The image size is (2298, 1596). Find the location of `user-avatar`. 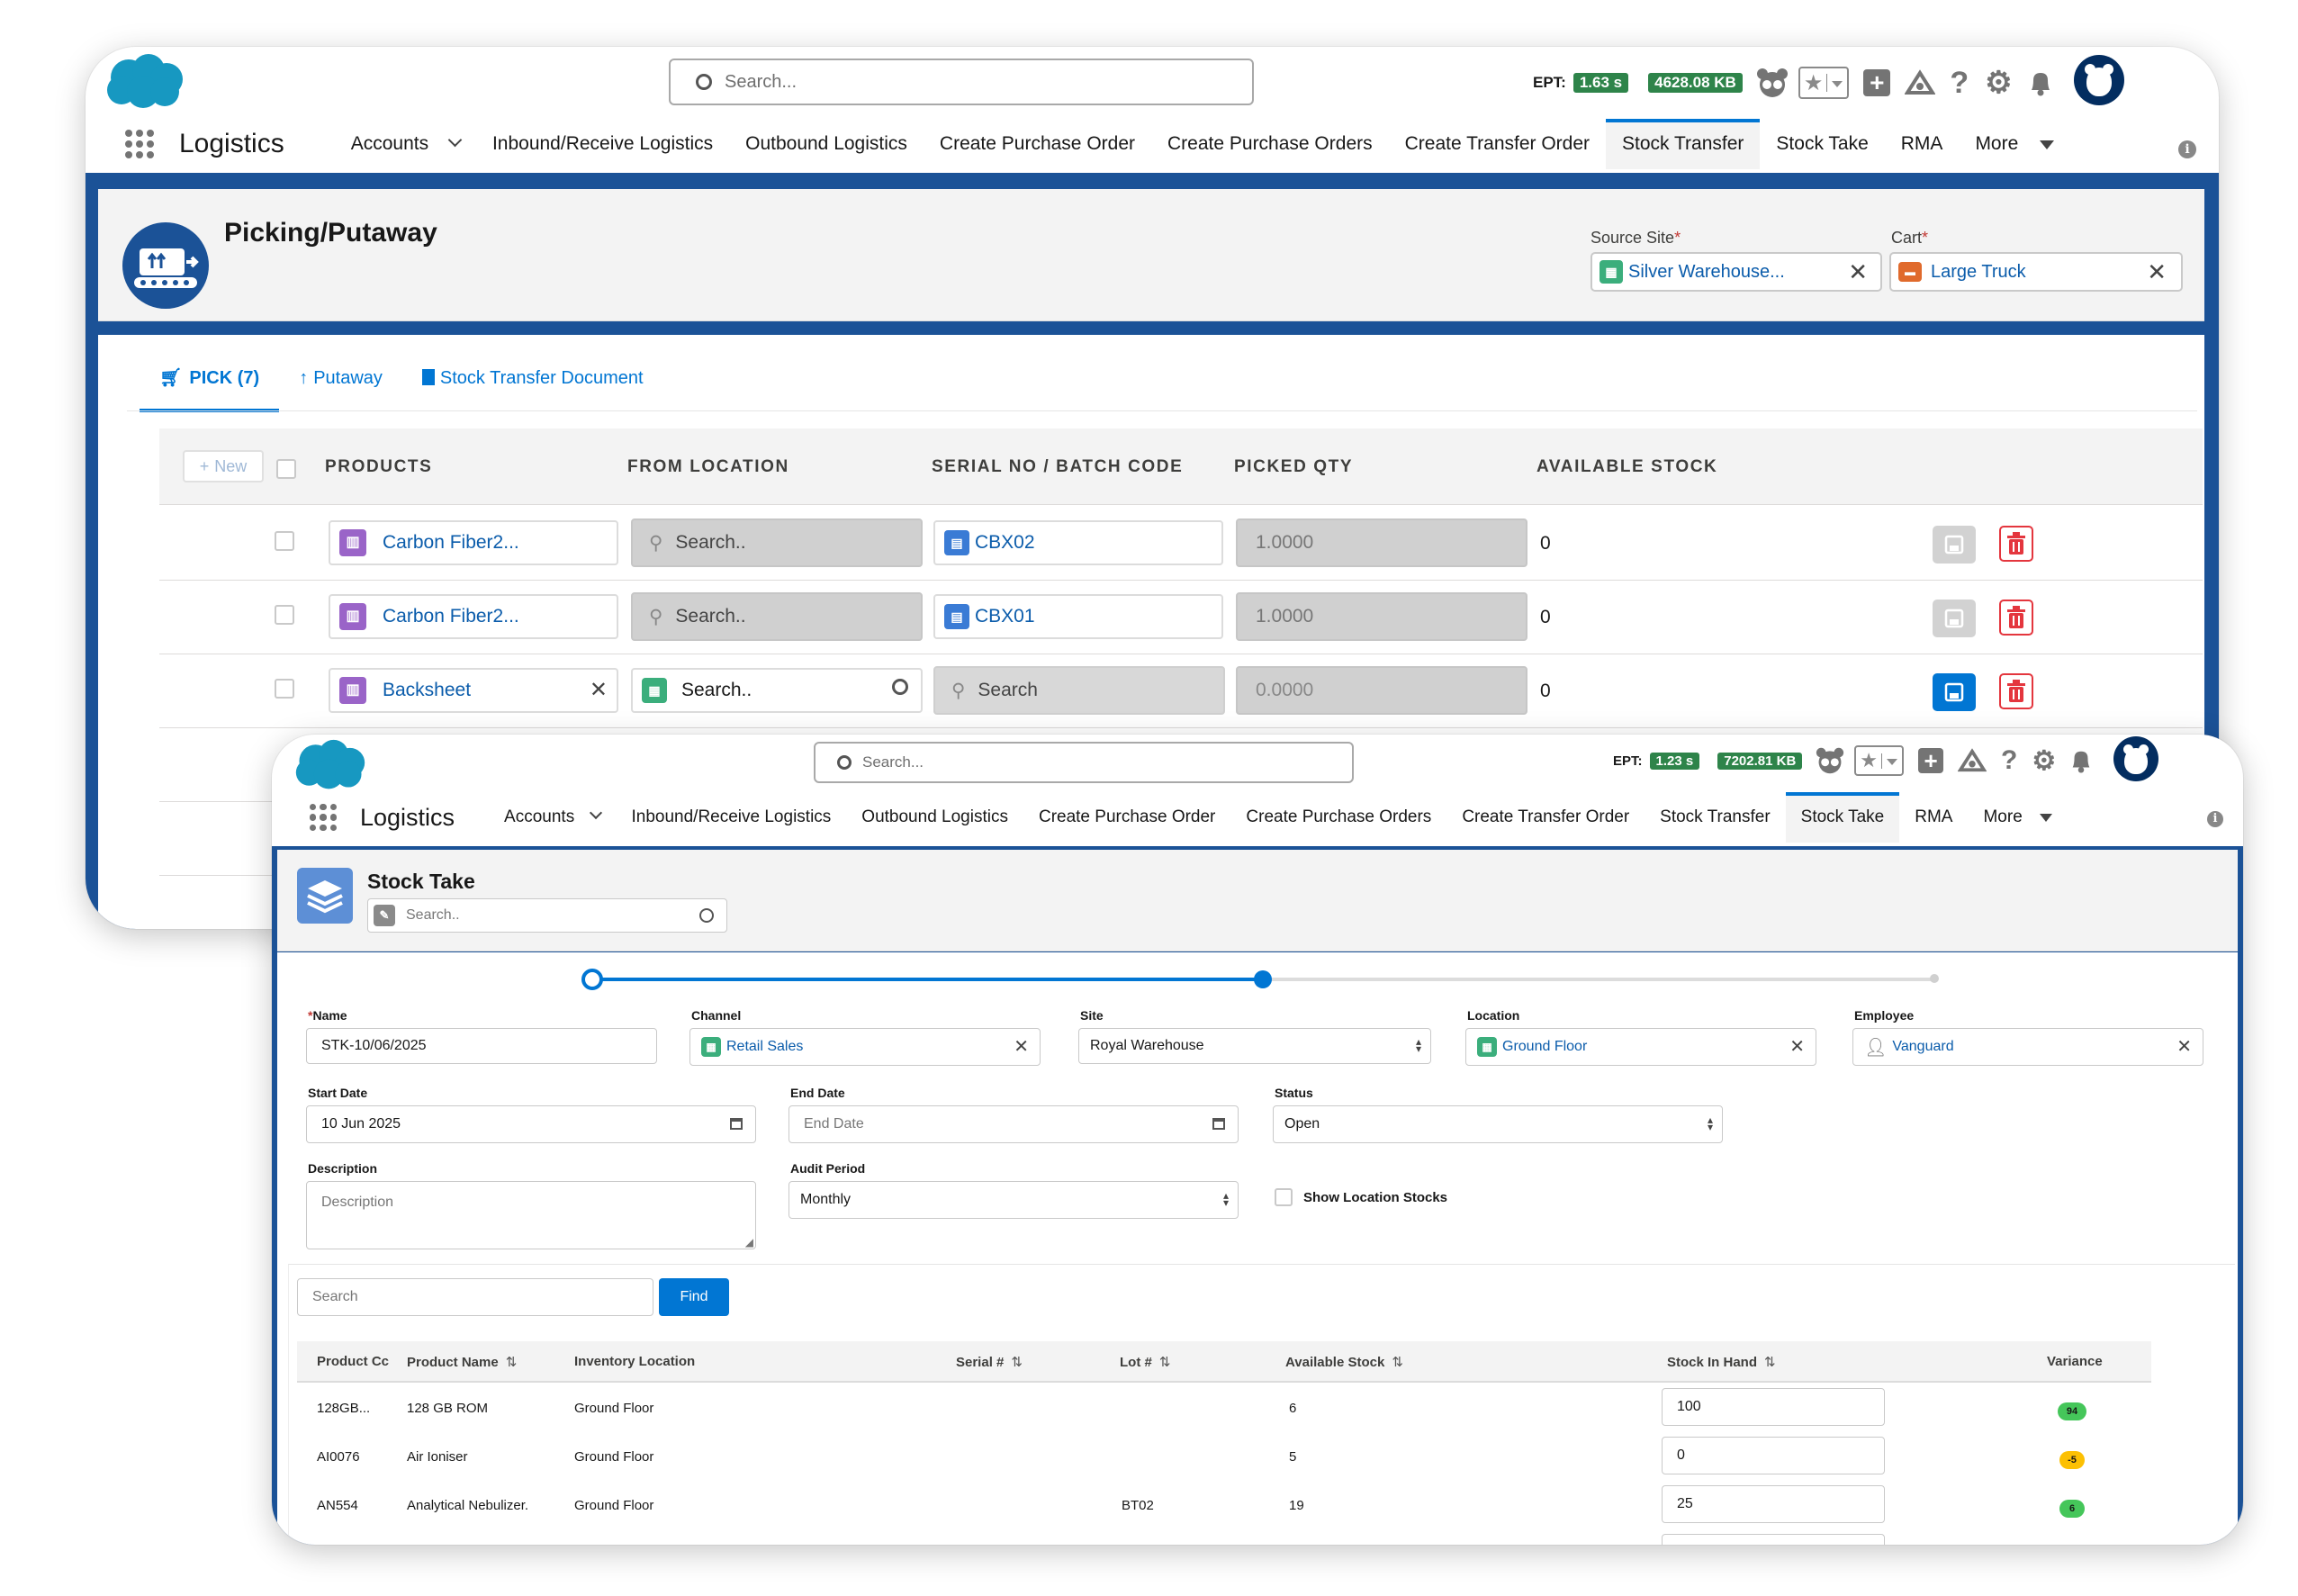

user-avatar is located at coordinates (2136, 758).